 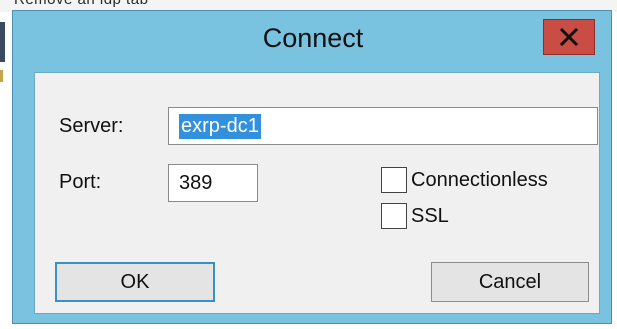 What do you see at coordinates (2, 42) in the screenshot?
I see `background-edge` at bounding box center [2, 42].